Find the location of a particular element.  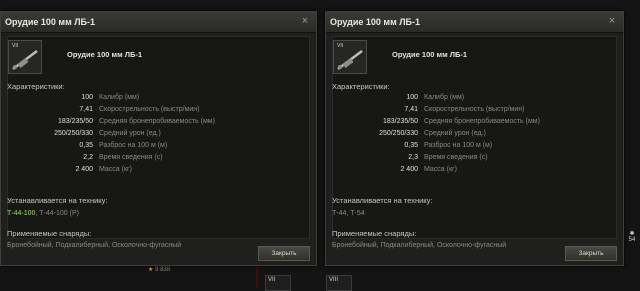

vehicle-list: Т-44, Т-54 is located at coordinates (348, 213).